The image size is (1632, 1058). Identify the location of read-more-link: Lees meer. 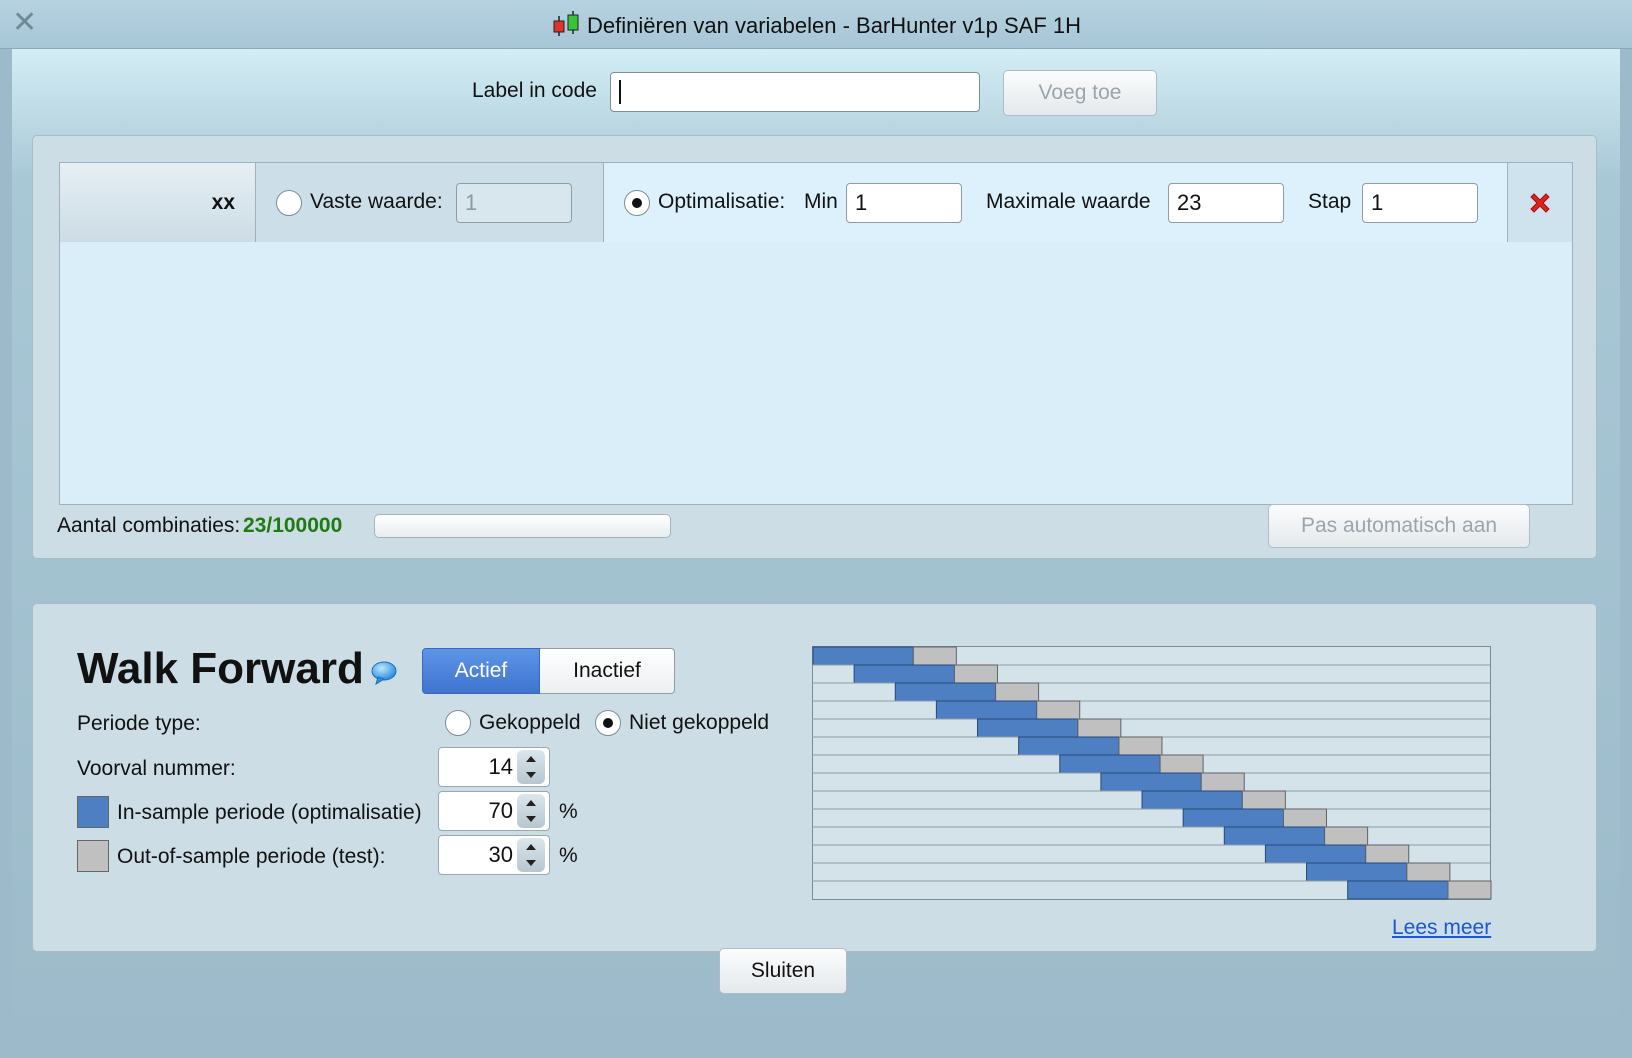
(1441, 928).